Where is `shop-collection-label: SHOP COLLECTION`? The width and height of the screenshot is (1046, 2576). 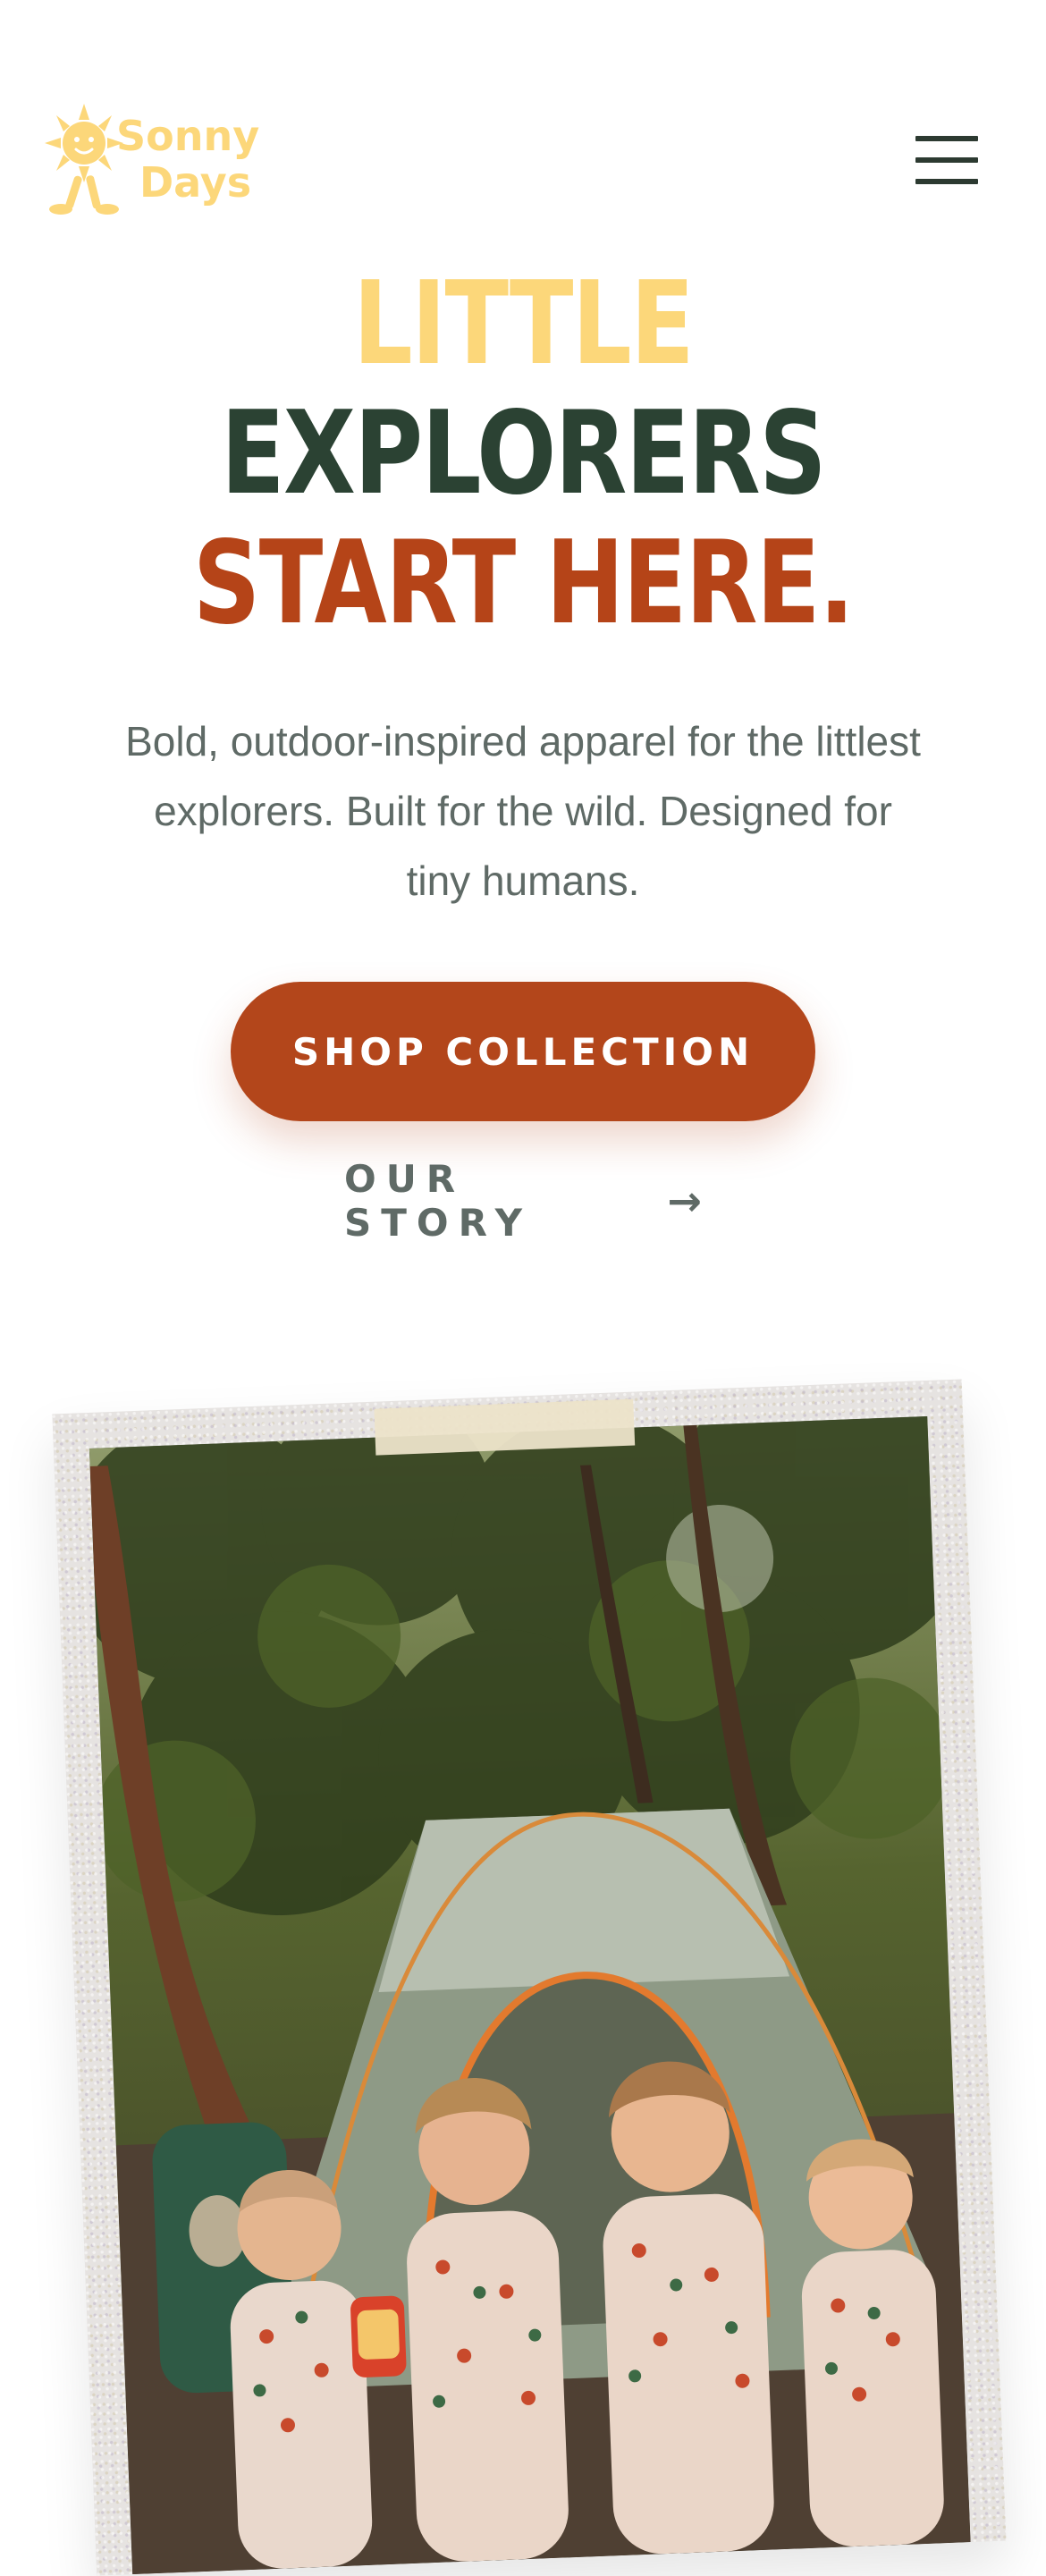 shop-collection-label: SHOP COLLECTION is located at coordinates (523, 1051).